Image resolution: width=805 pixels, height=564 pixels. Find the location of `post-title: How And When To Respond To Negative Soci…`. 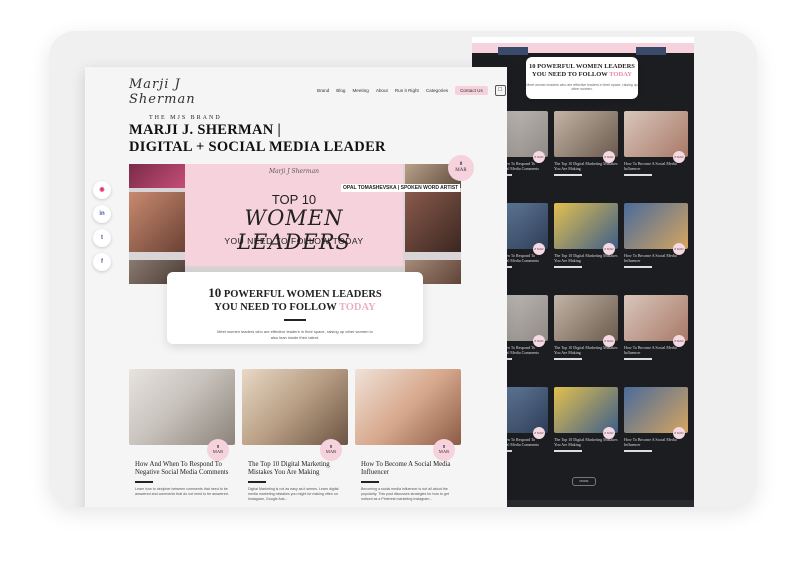

post-title: How And When To Respond To Negative Soci… is located at coordinates (182, 469).